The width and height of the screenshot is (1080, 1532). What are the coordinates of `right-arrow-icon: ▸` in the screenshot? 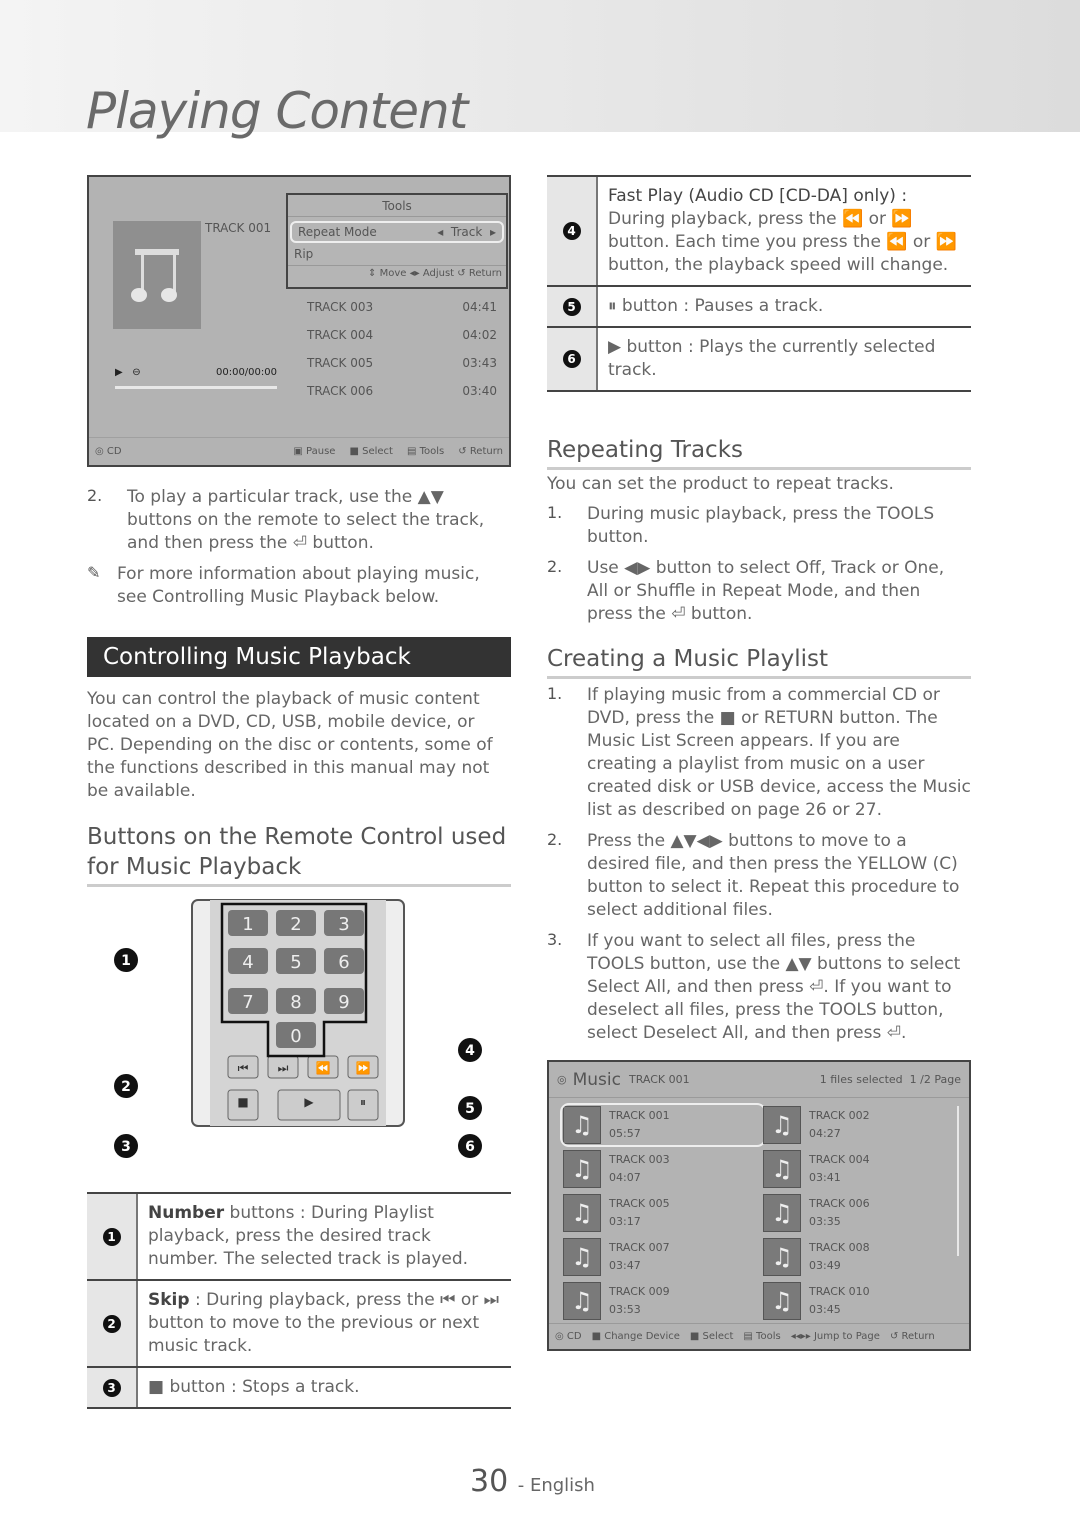 It's located at (493, 232).